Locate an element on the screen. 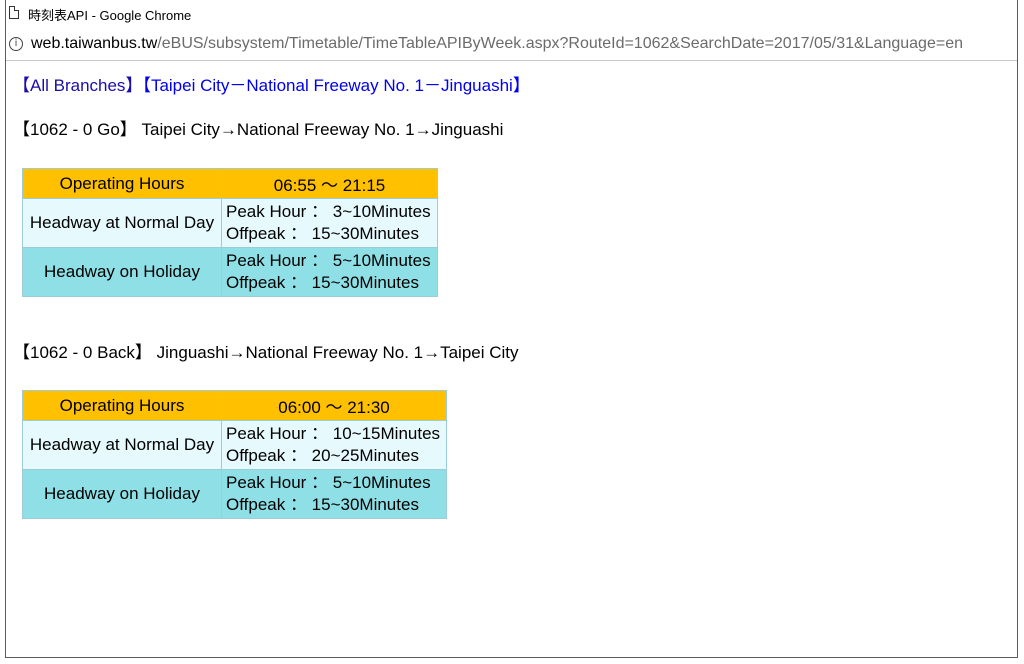 This screenshot has height=664, width=1024. operating-hours-value: 06:55 ～ 21:15 is located at coordinates (329, 183).